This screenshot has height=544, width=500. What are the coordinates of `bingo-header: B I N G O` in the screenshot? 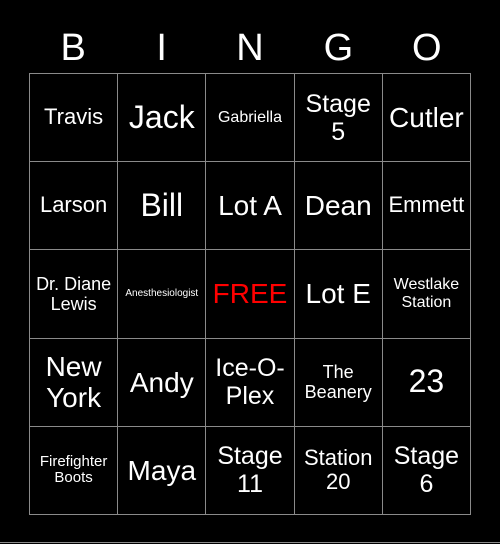 It's located at (250, 48).